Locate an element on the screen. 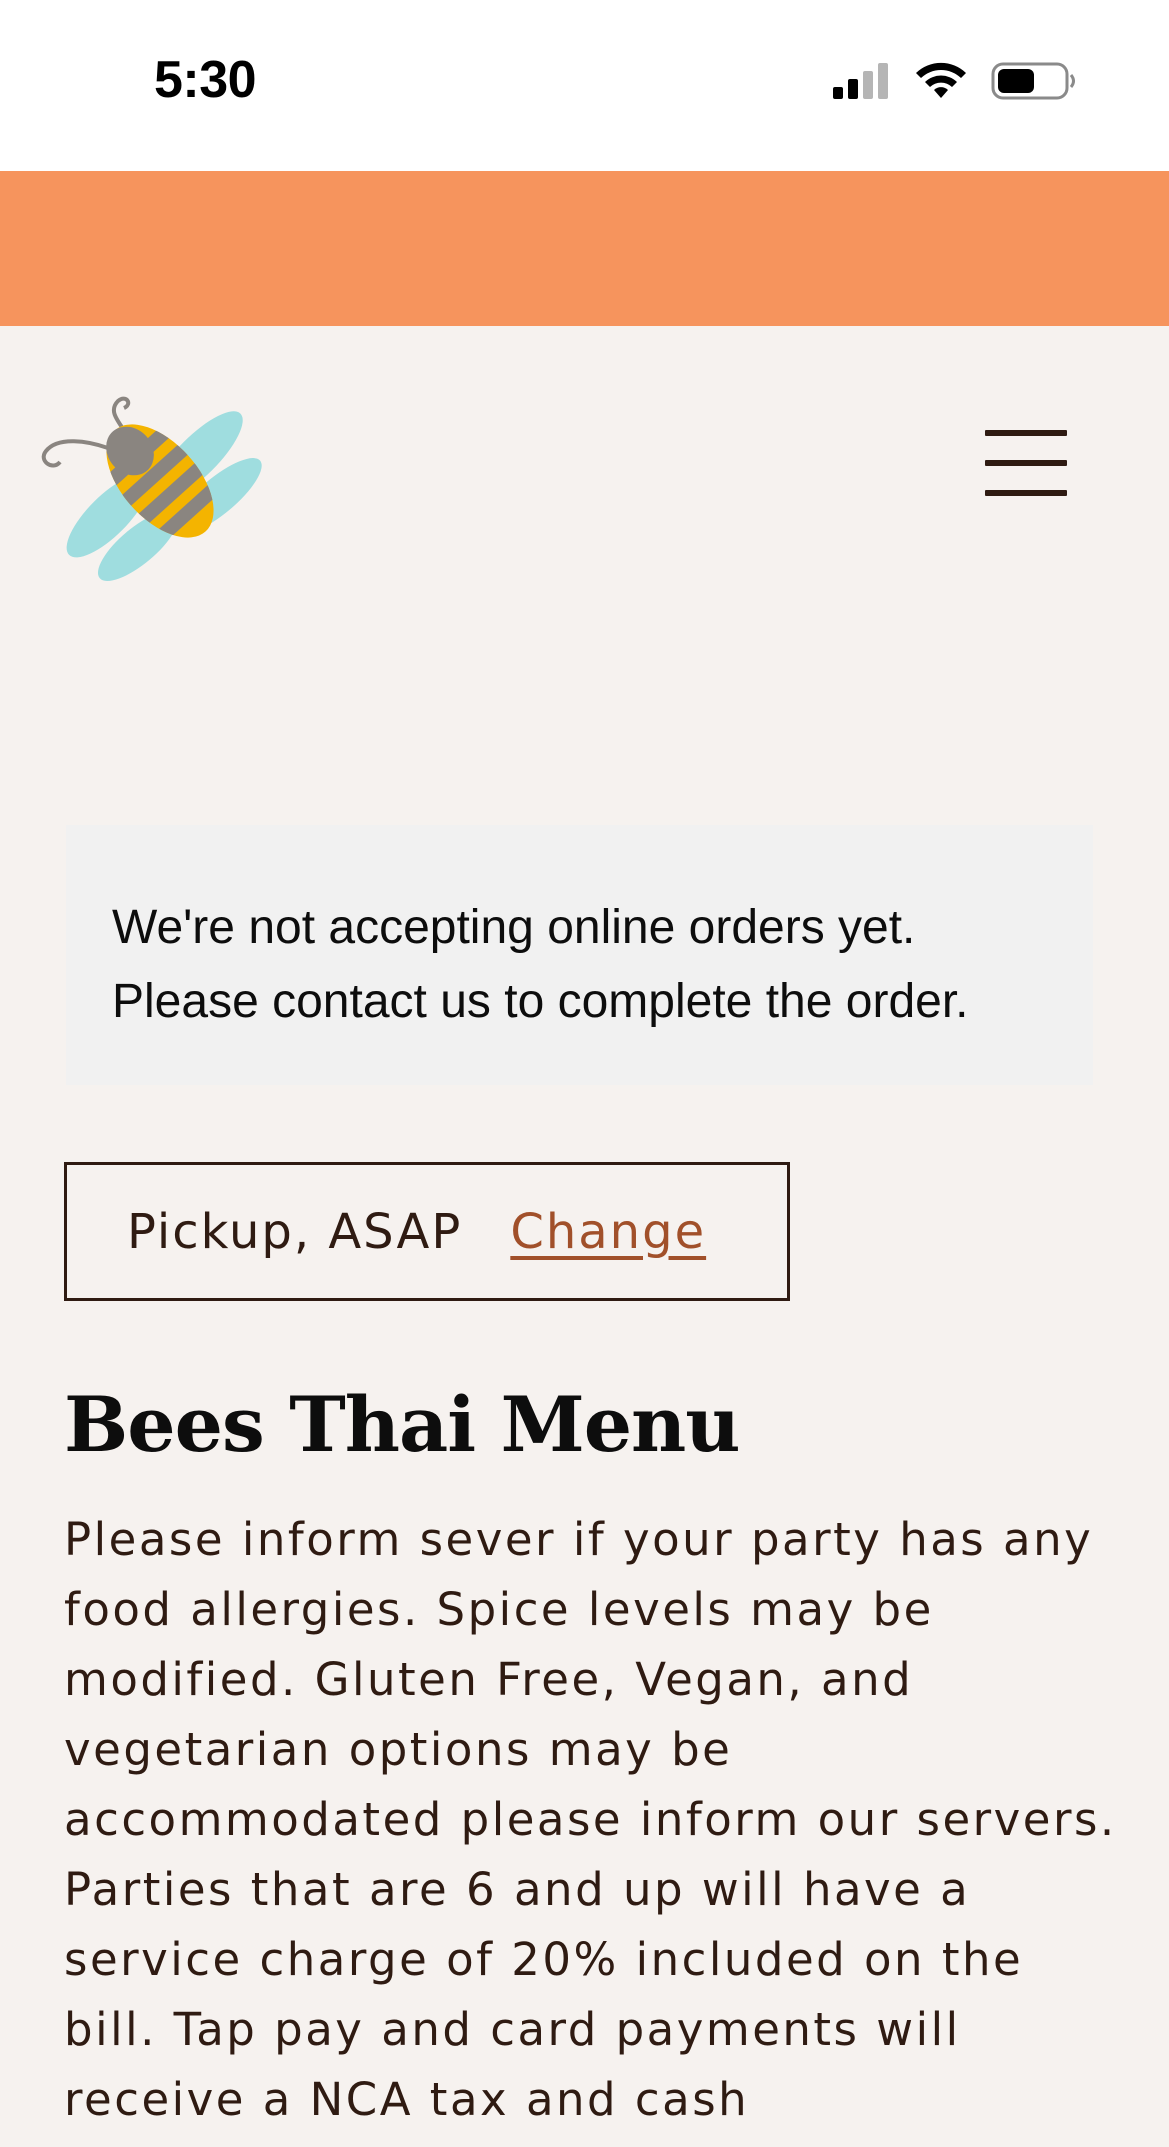 This screenshot has height=2147, width=1169. hamburger-menu-icon is located at coordinates (1028, 463).